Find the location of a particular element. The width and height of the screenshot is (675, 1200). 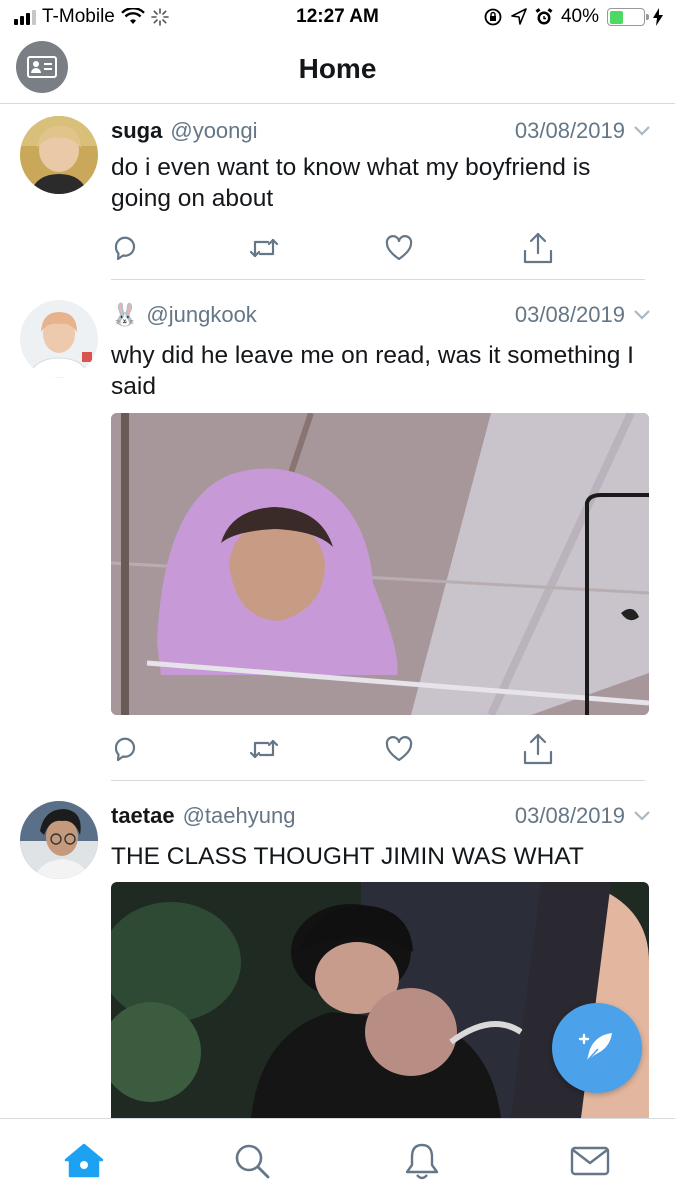

battery-icon is located at coordinates (628, 17).